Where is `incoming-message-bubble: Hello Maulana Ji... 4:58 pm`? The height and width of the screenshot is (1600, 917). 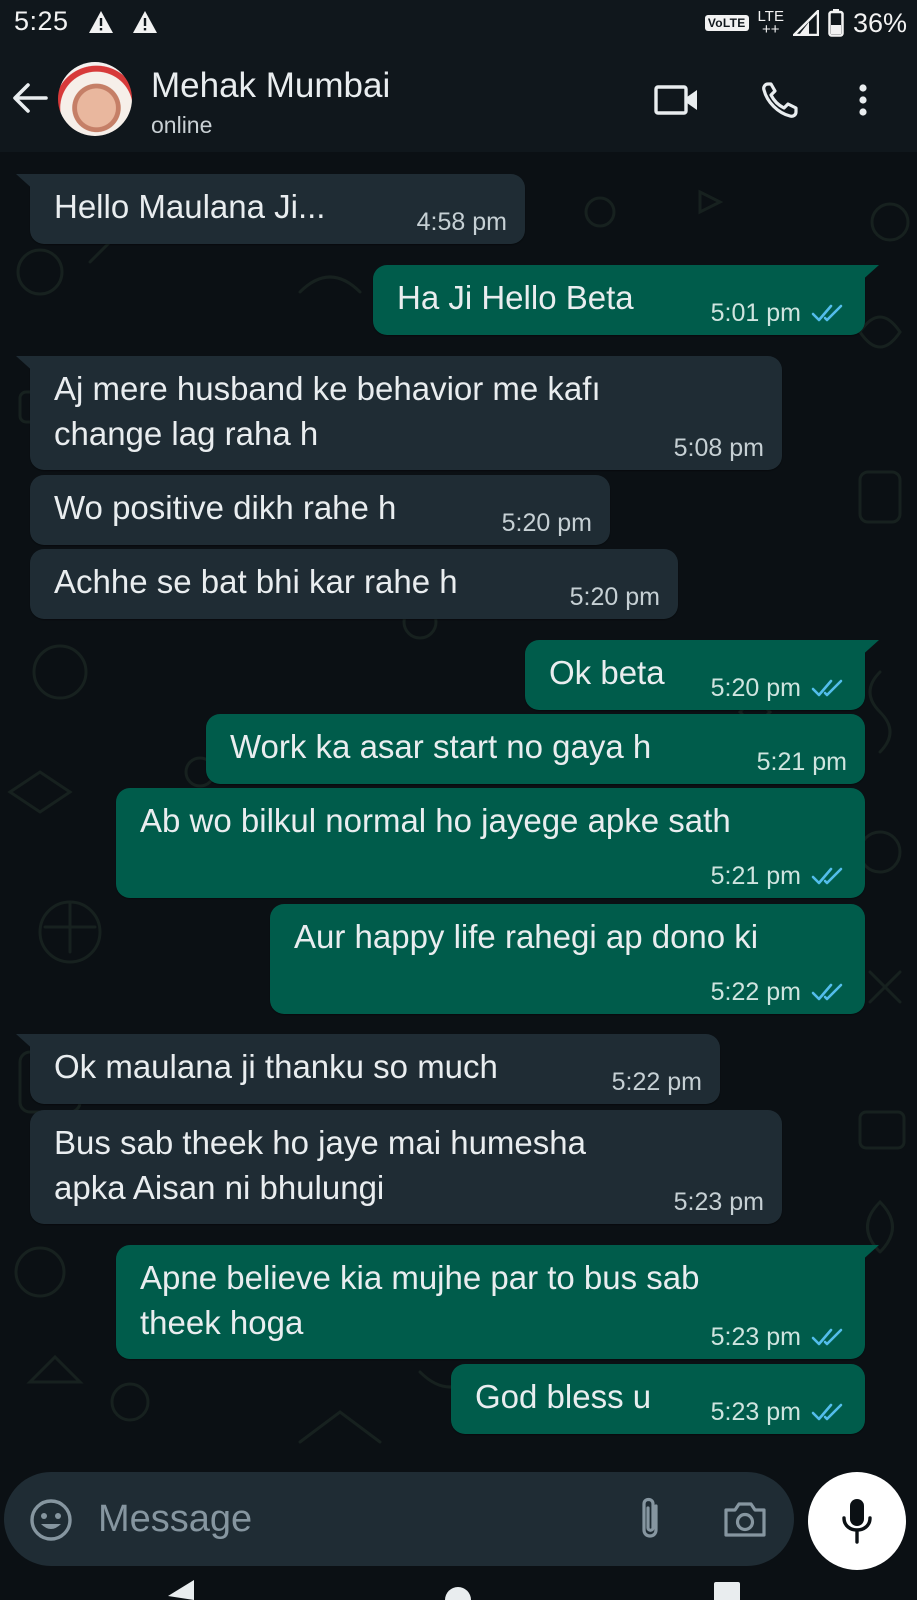
incoming-message-bubble: Hello Maulana Ji... 4:58 pm is located at coordinates (270, 209).